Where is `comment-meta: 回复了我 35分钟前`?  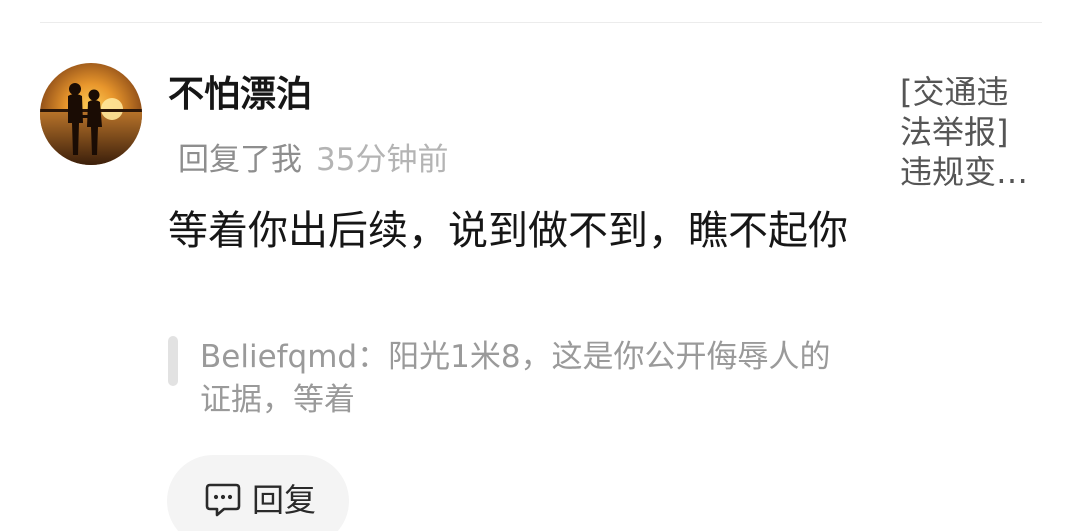
comment-meta: 回复了我 35分钟前 is located at coordinates (313, 160).